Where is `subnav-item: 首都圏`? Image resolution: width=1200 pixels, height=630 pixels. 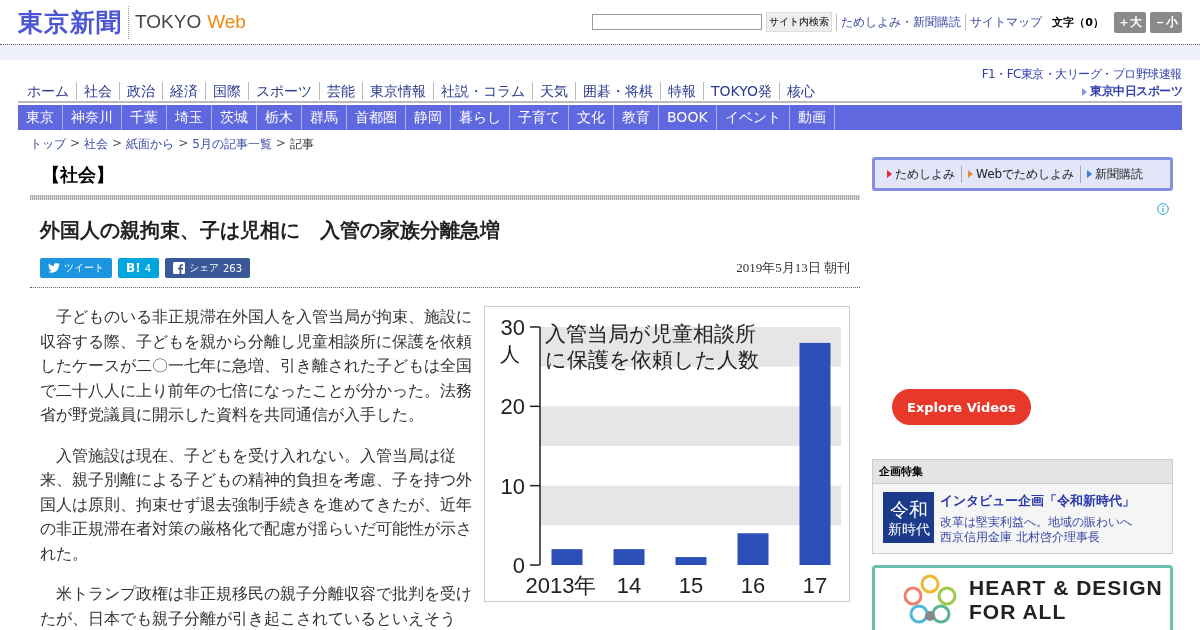
subnav-item: 首都圏 is located at coordinates (376, 117).